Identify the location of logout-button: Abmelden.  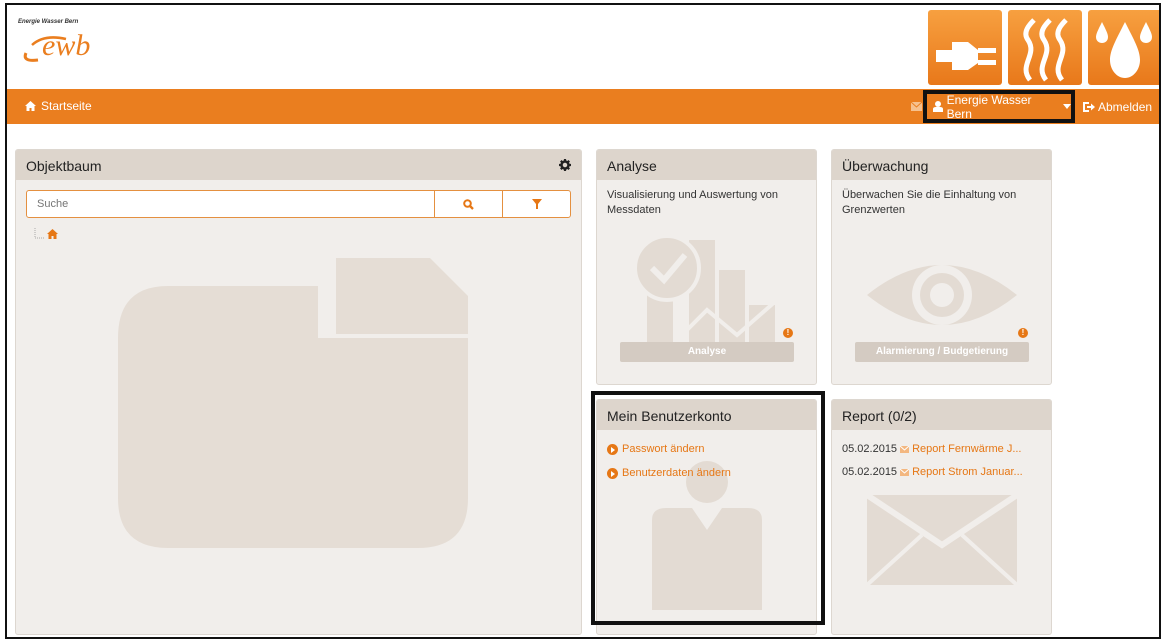
(1117, 106).